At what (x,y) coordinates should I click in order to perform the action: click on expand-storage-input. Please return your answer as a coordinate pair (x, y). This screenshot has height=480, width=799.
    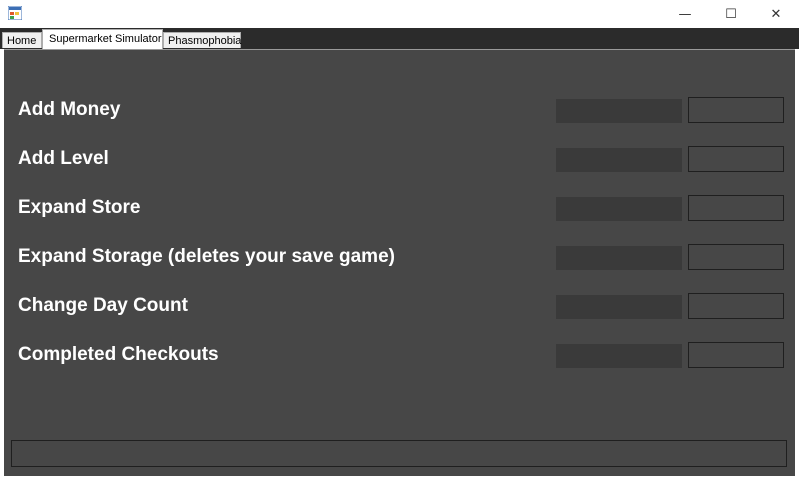
    Looking at the image, I should click on (619, 258).